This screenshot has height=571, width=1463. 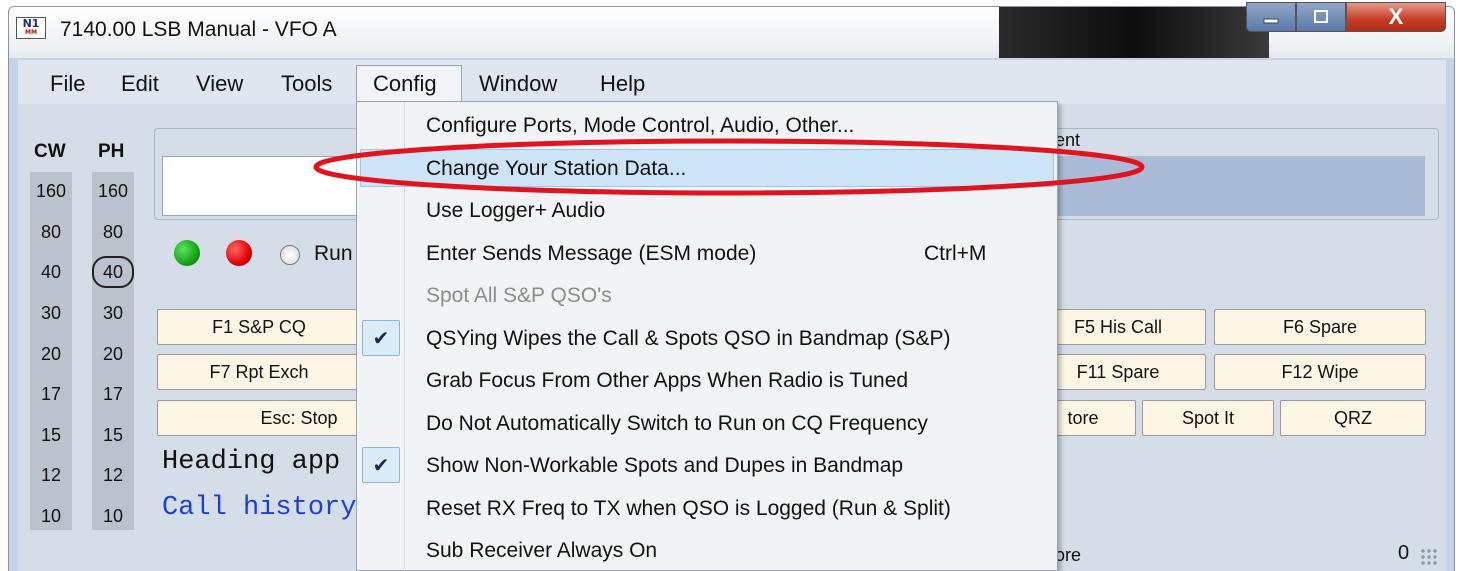 What do you see at coordinates (113, 272) in the screenshot?
I see `ph-band-40: 40` at bounding box center [113, 272].